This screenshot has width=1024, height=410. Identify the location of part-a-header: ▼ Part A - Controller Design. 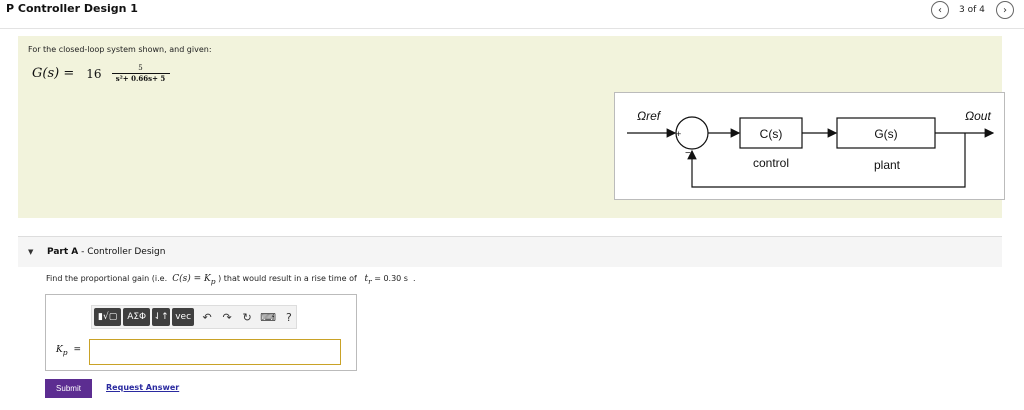
(510, 252).